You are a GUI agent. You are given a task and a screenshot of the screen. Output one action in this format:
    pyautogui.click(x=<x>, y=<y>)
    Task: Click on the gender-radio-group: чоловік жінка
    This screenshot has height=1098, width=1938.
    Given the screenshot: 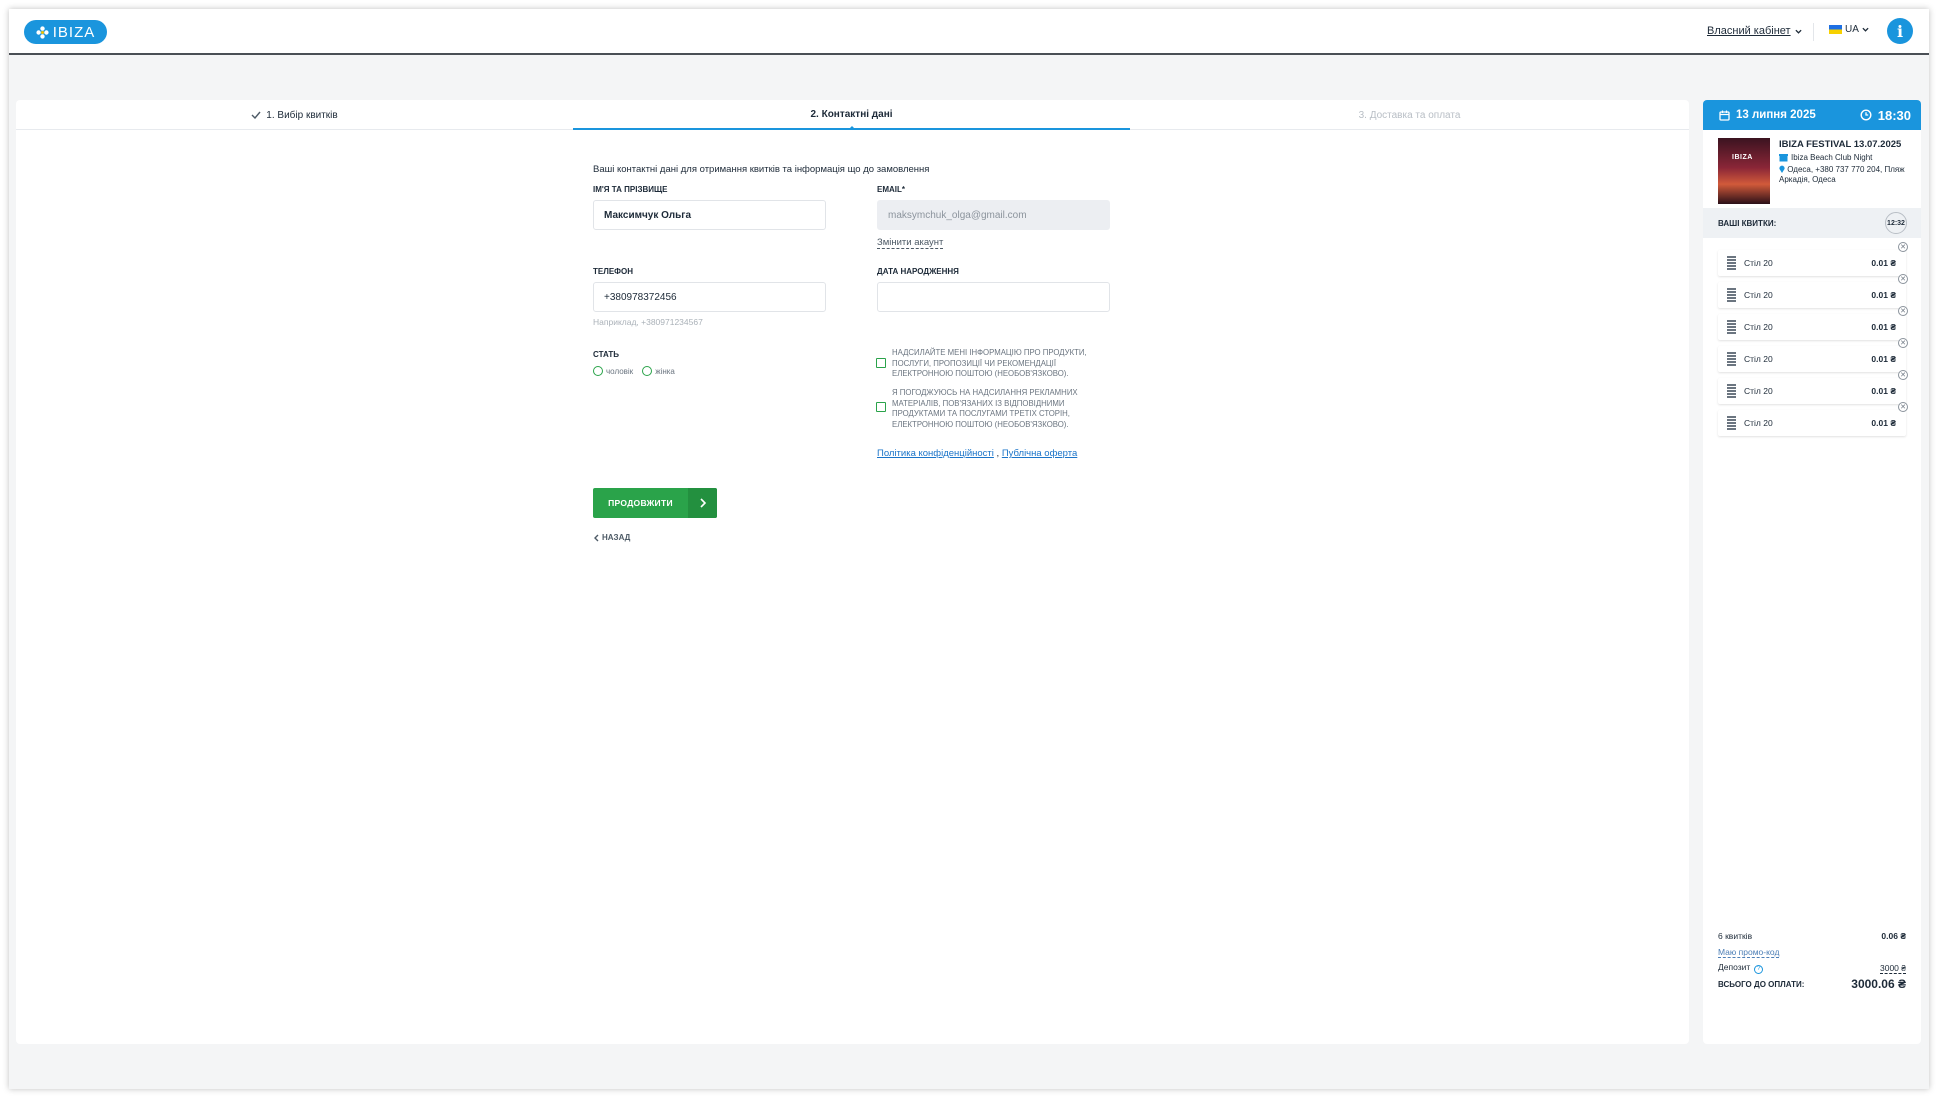 What is the action you would take?
    pyautogui.click(x=634, y=371)
    